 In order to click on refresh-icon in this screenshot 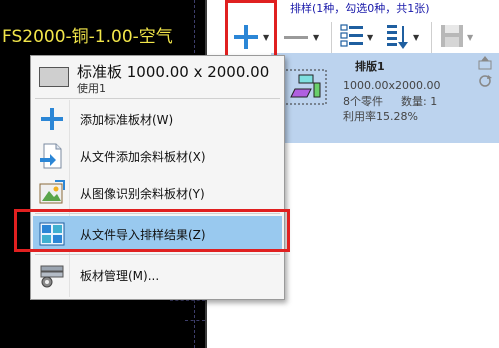, I will do `click(485, 81)`.